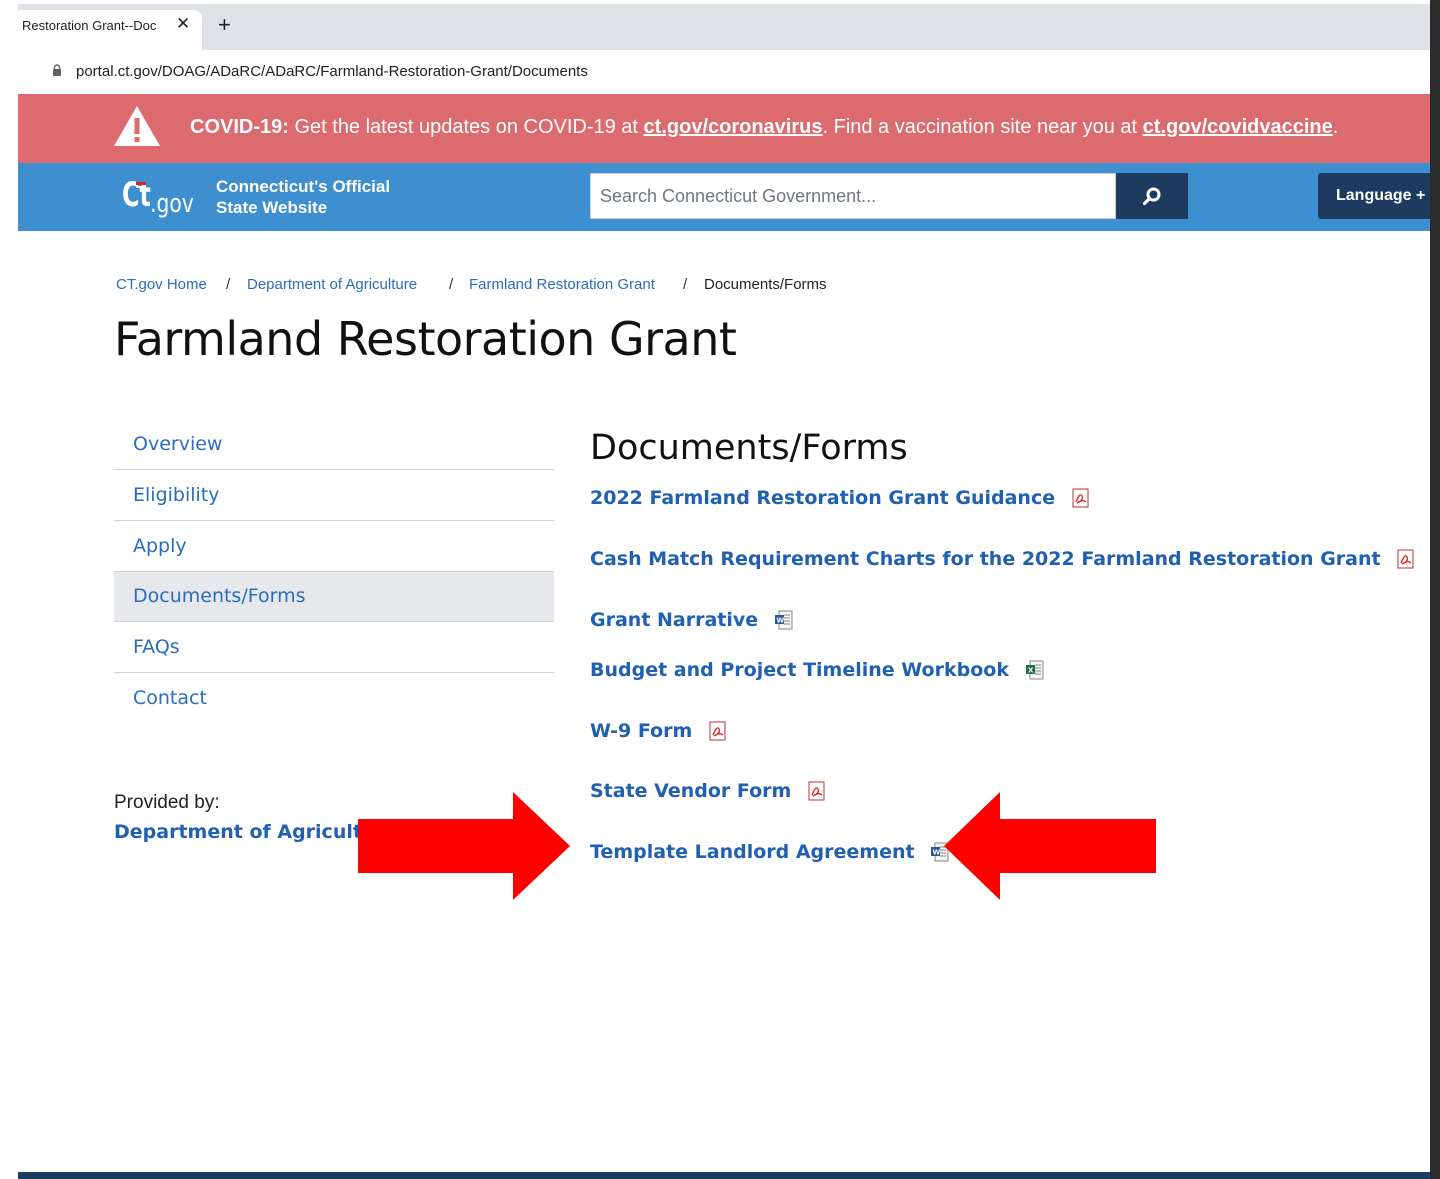 The height and width of the screenshot is (1179, 1440). I want to click on svg-text: X, so click(1031, 670).